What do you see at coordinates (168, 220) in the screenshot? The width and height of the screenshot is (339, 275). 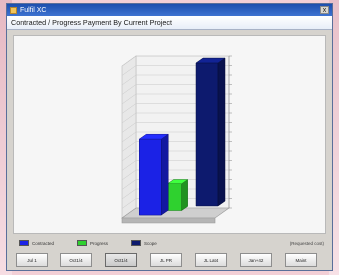 I see `chart-floor-edge` at bounding box center [168, 220].